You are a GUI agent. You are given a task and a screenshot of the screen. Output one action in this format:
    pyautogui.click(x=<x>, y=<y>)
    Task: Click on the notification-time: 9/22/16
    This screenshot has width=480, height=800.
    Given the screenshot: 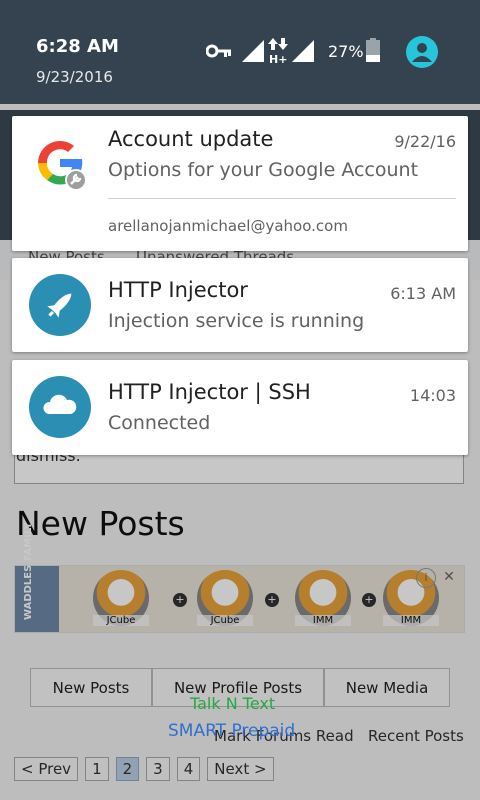 What is the action you would take?
    pyautogui.click(x=425, y=141)
    